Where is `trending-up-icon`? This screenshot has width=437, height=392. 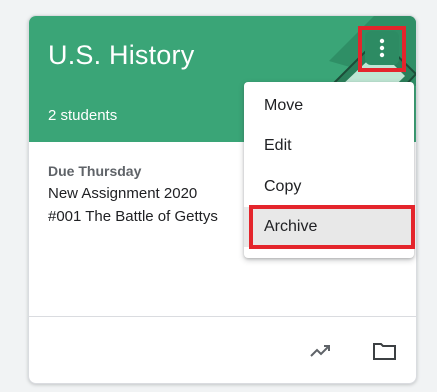
trending-up-icon is located at coordinates (321, 351).